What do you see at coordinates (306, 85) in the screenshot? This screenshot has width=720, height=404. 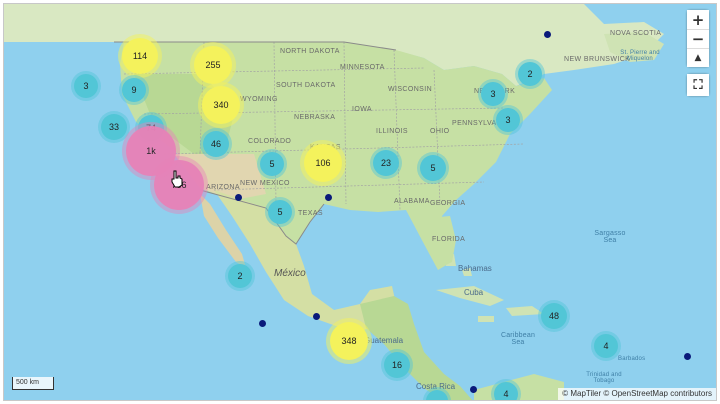 I see `label-south-dakota: SOUTH DAKOTA` at bounding box center [306, 85].